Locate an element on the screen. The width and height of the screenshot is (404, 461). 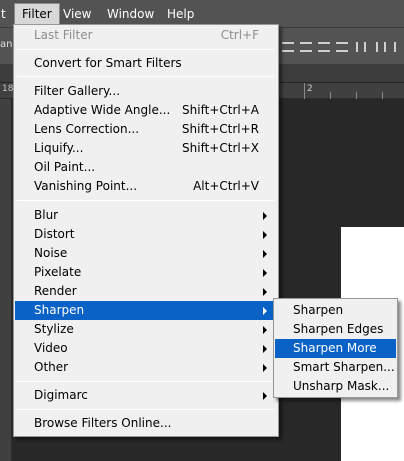
menu-item-liquify: Liquify... Shift+Ctrl+X is located at coordinates (146, 148).